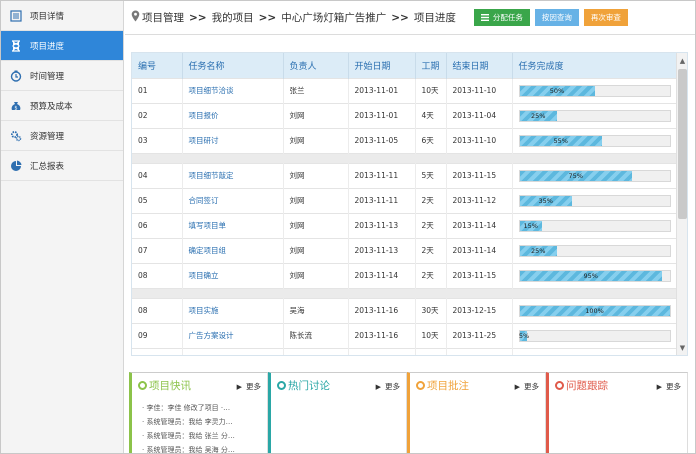 Image resolution: width=696 pixels, height=454 pixels. What do you see at coordinates (157, 140) in the screenshot?
I see `task-id-cell: 03` at bounding box center [157, 140].